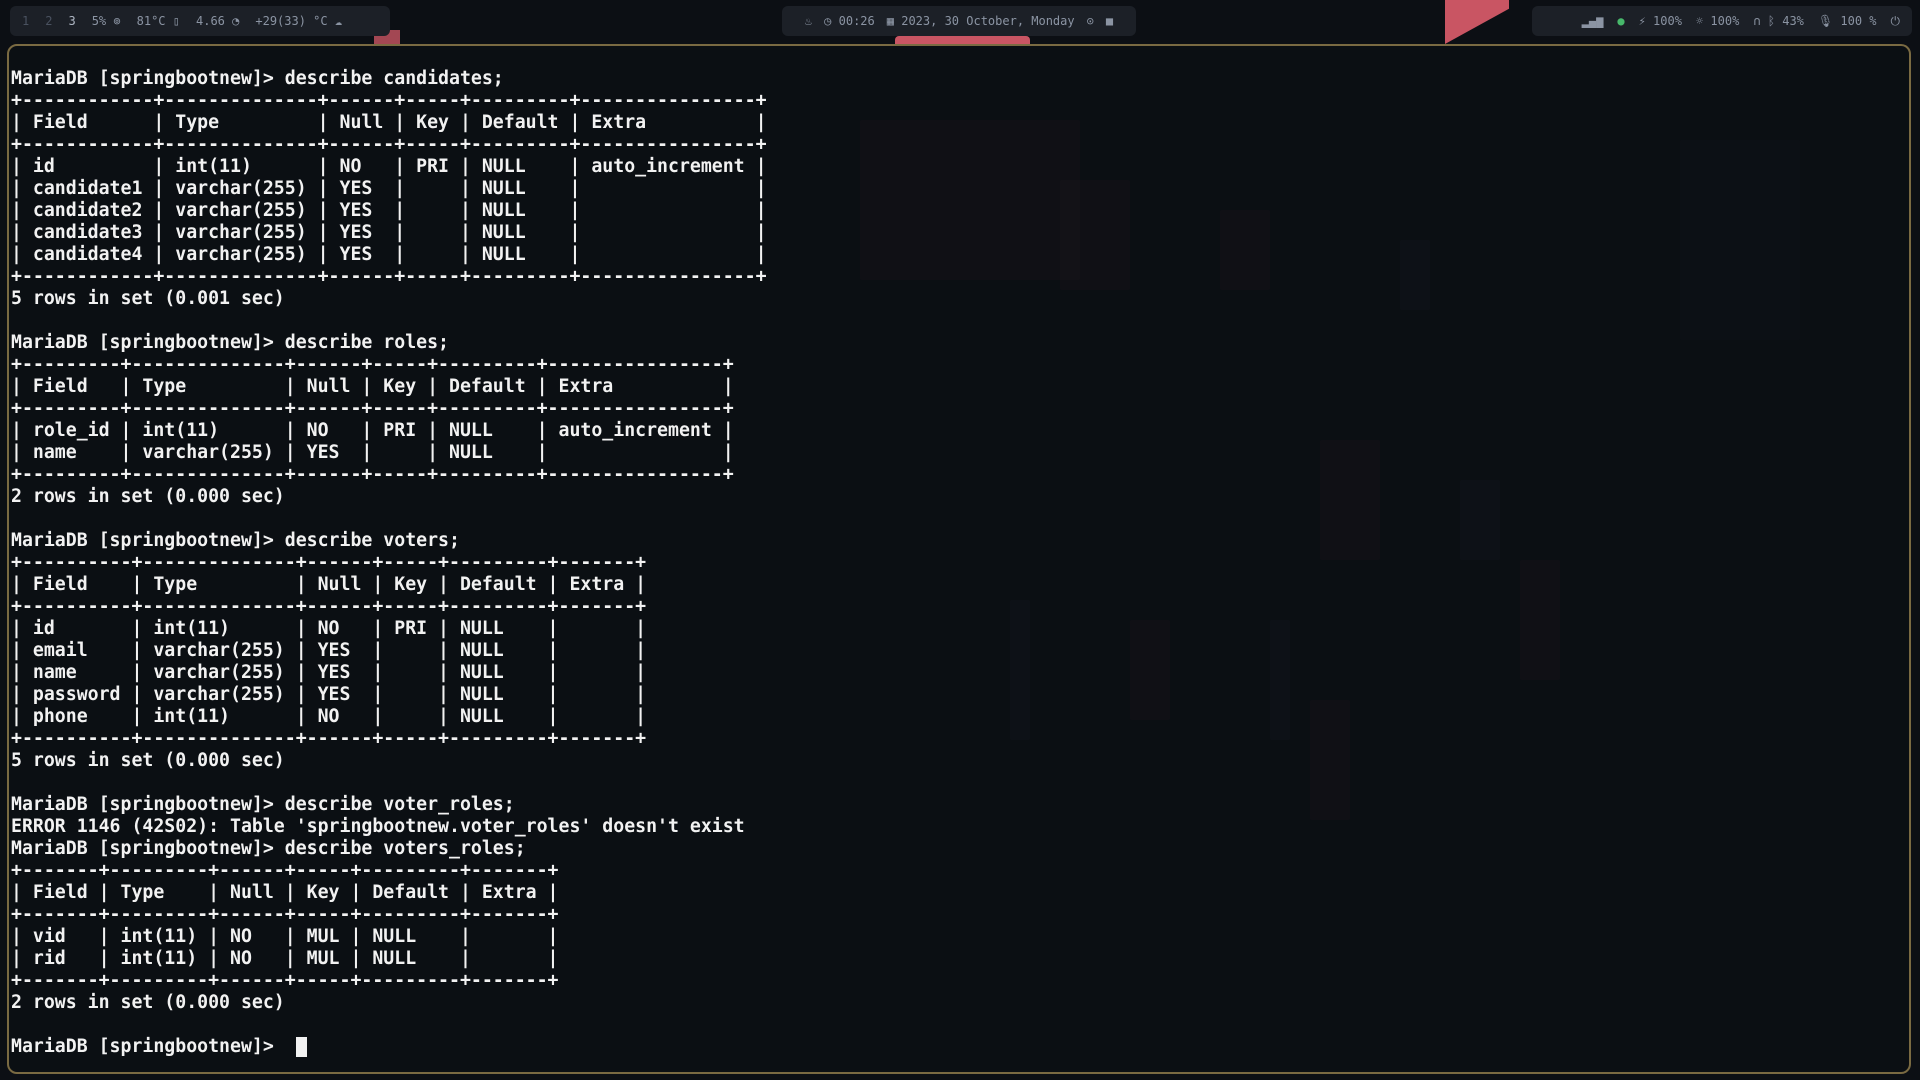  Describe the element at coordinates (210, 21) in the screenshot. I see `load-value: 4.66` at that location.